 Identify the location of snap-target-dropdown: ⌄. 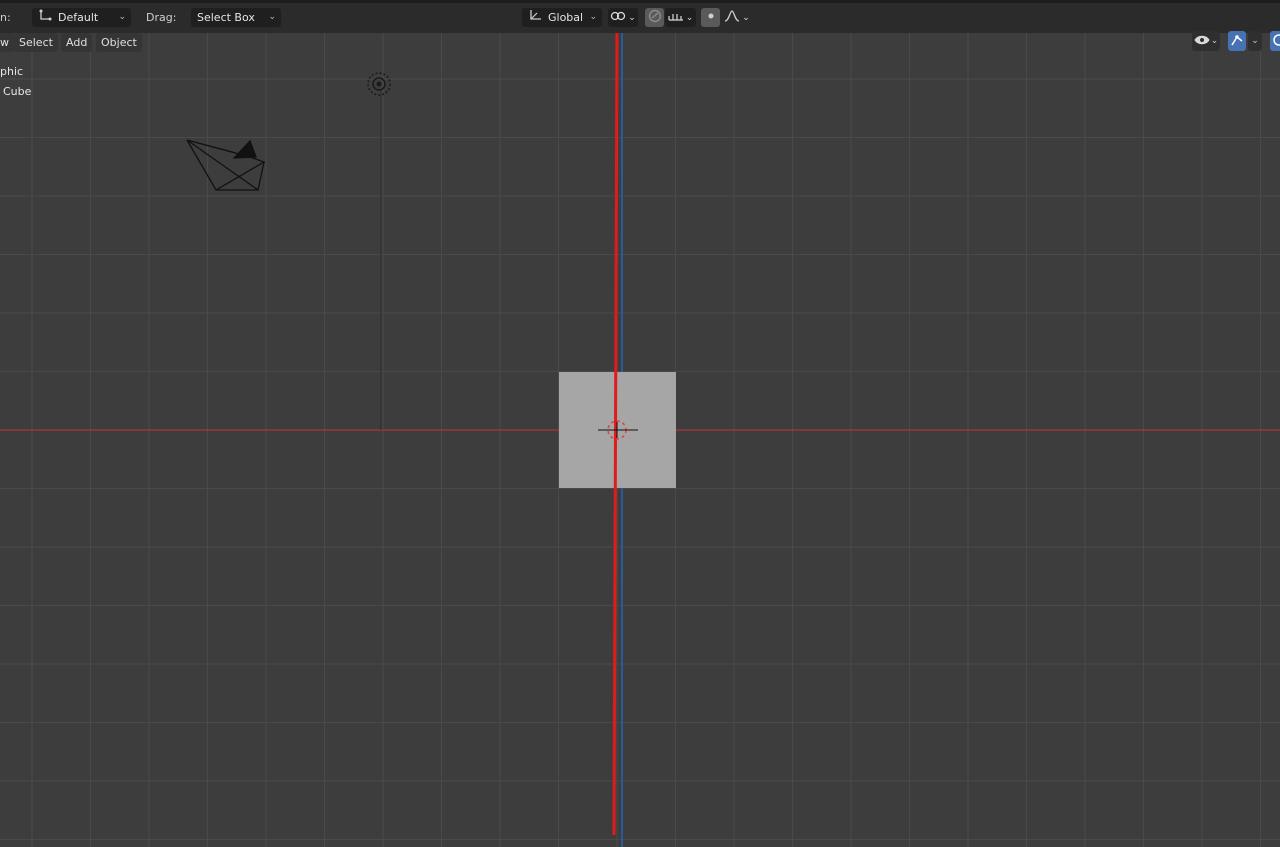
(680, 17).